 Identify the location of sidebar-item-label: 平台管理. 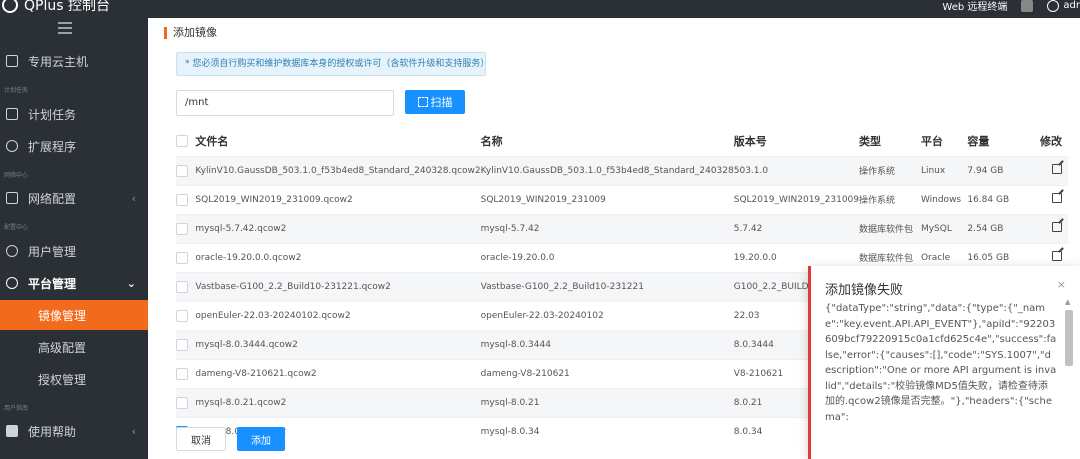
(52, 283).